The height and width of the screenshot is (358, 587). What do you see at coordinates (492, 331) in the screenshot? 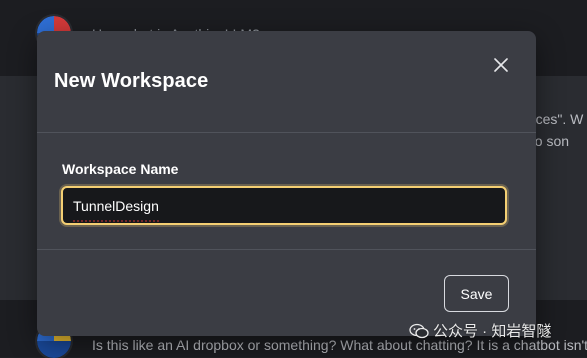
I see `watermark-text: 公众号 · 知岩智隧` at bounding box center [492, 331].